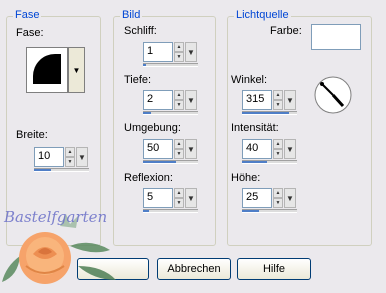  I want to click on umgebung-slider-fill, so click(159, 162).